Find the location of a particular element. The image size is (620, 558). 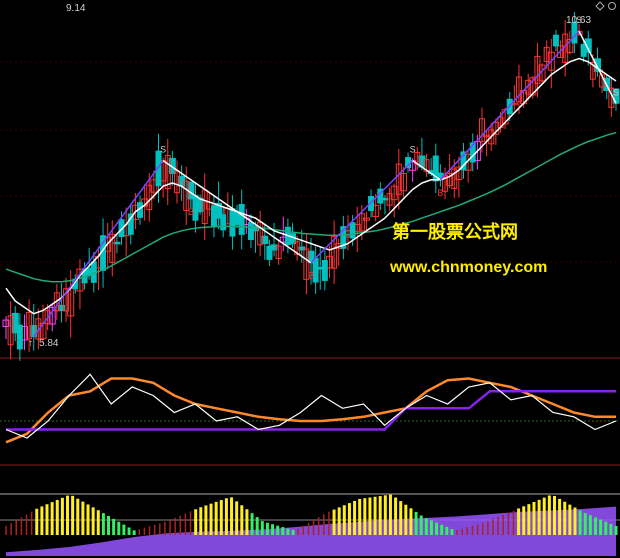

low-value-label: 5.84 is located at coordinates (49, 343).